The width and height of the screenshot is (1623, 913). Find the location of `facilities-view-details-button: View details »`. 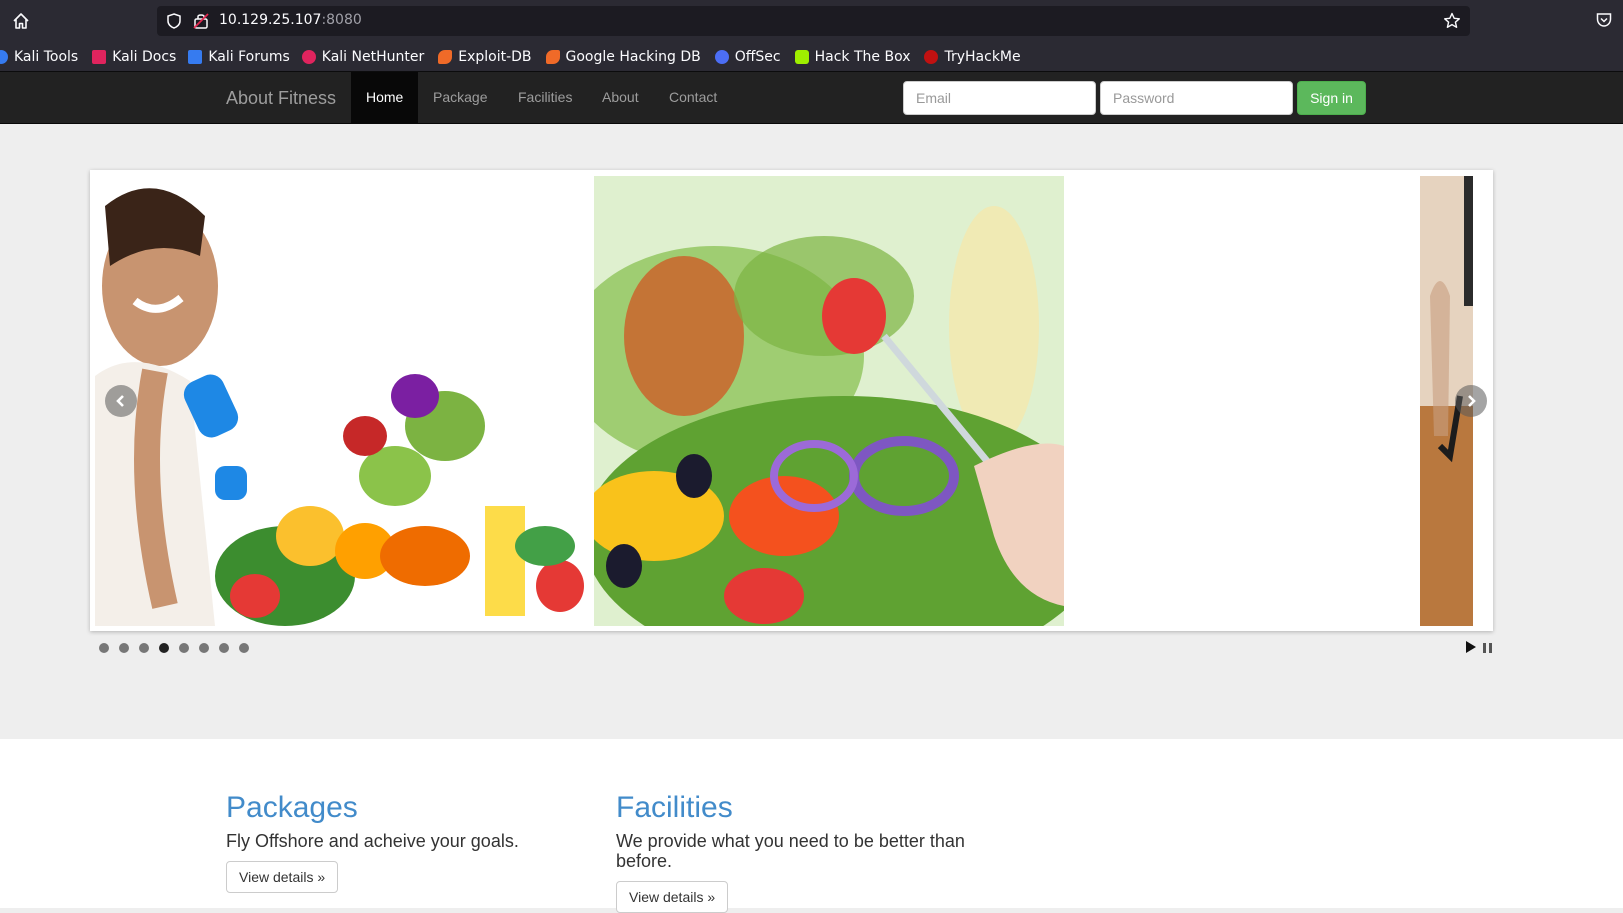

facilities-view-details-button: View details » is located at coordinates (672, 897).